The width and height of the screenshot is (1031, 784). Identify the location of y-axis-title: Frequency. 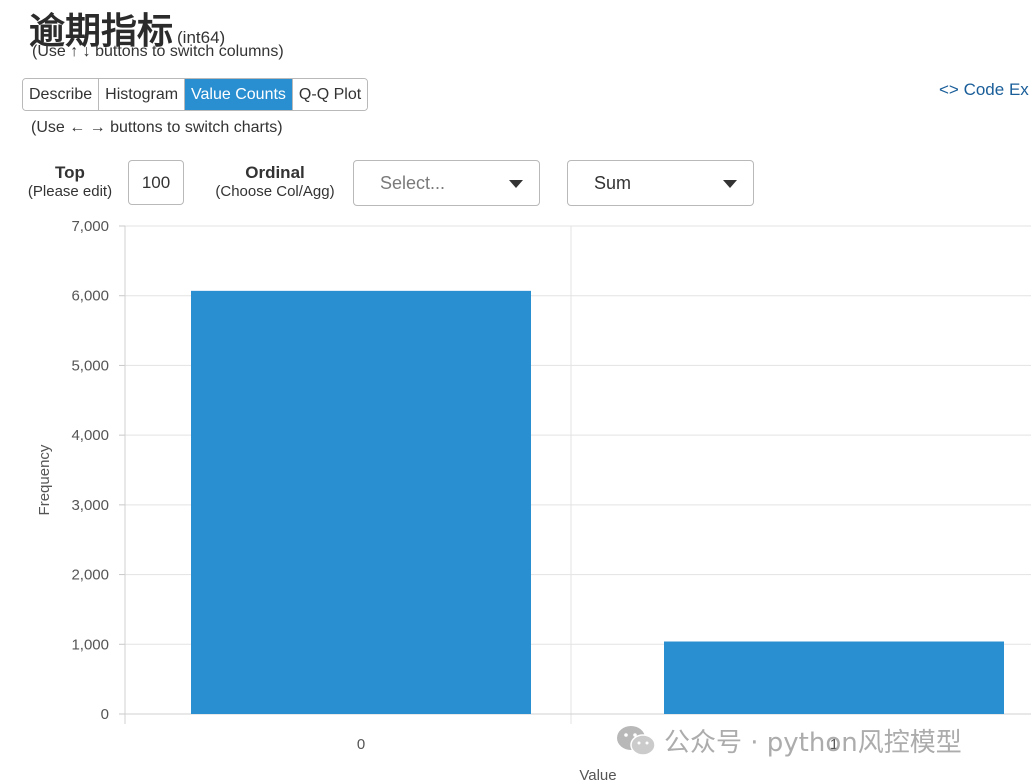
(44, 479).